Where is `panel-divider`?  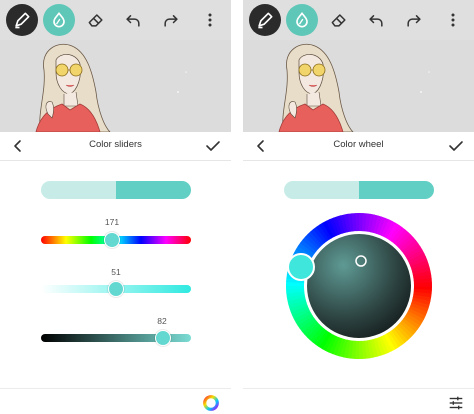 panel-divider is located at coordinates (237, 207).